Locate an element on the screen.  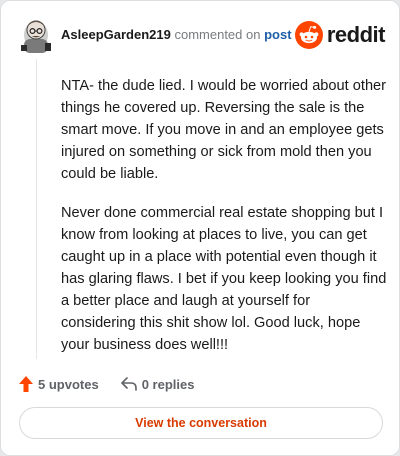
comment-byline: AsleepGarden219 commented on post is located at coordinates (176, 34).